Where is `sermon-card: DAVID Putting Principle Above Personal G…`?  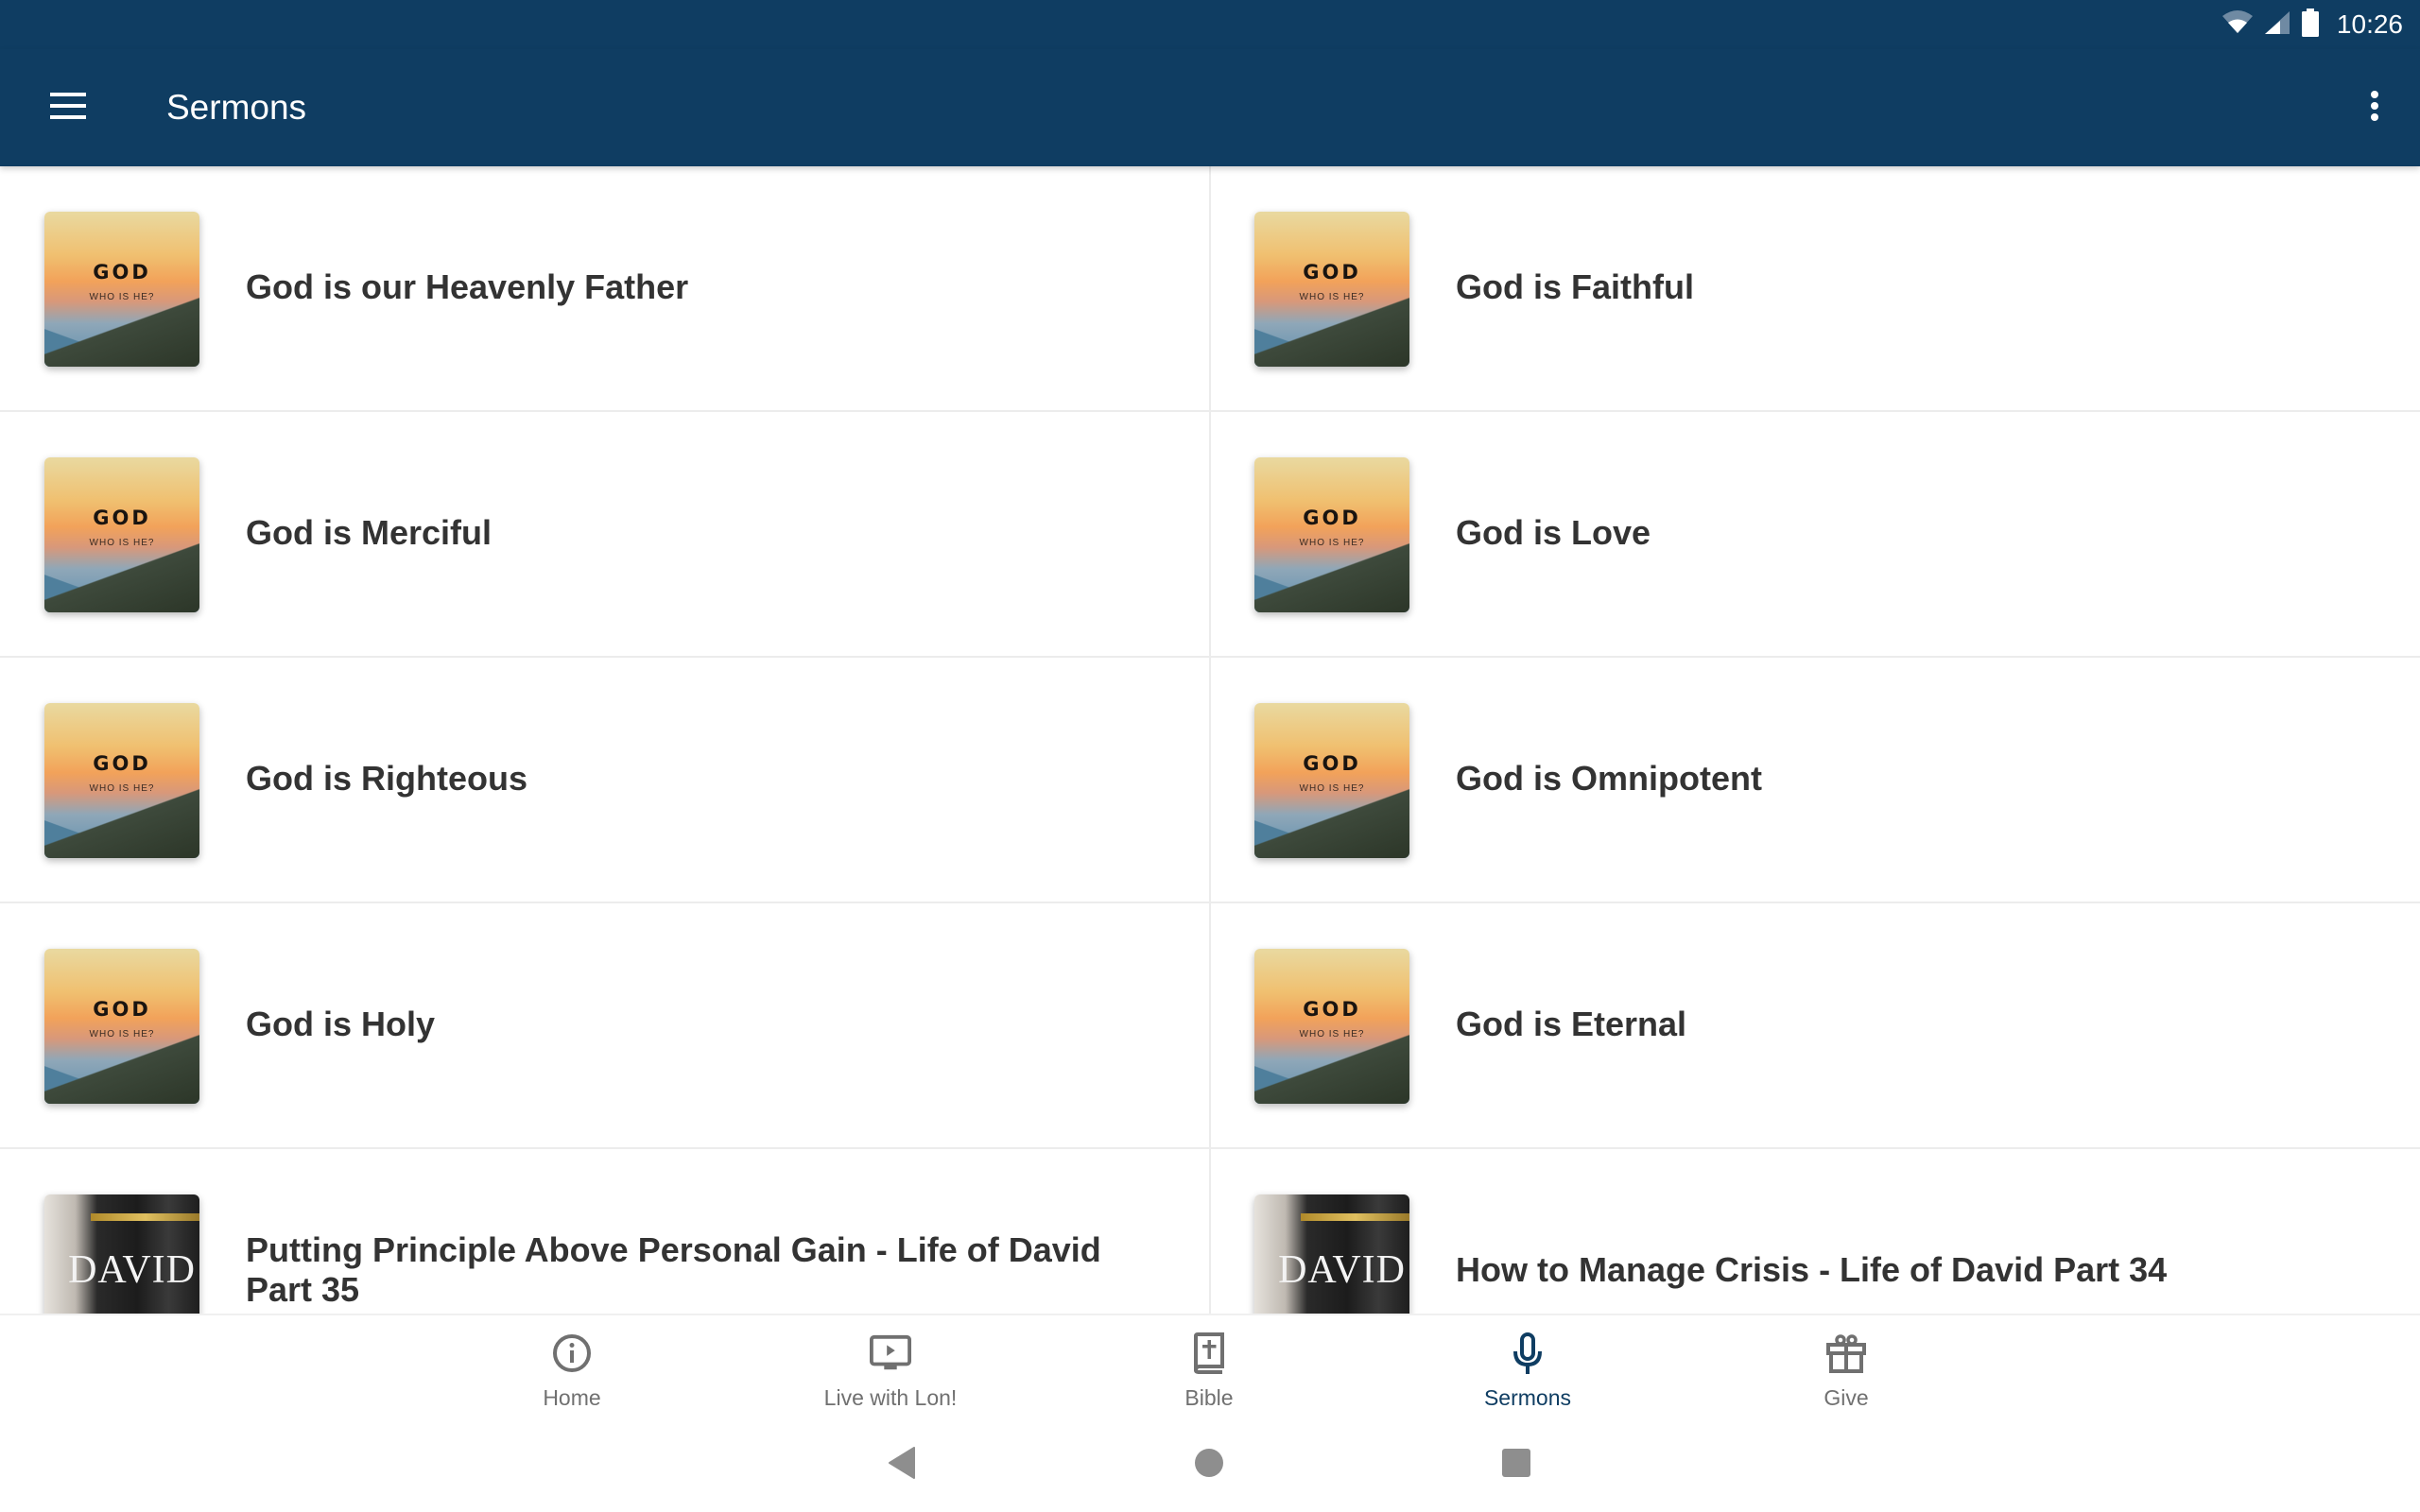 sermon-card: DAVID Putting Principle Above Personal G… is located at coordinates (605, 1231).